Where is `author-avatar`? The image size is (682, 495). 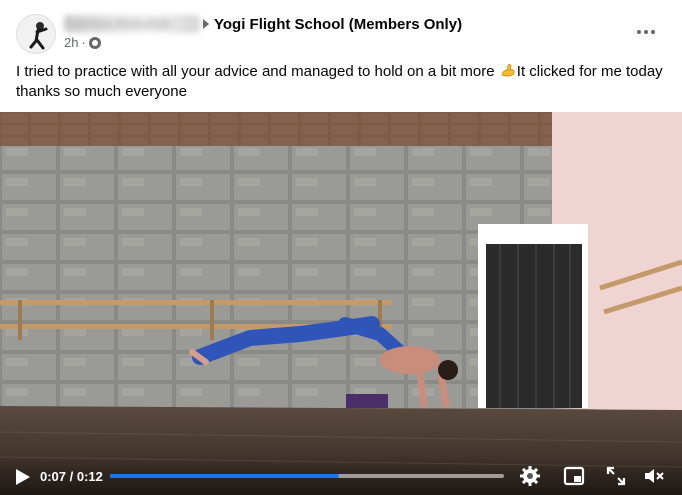
author-avatar is located at coordinates (36, 34).